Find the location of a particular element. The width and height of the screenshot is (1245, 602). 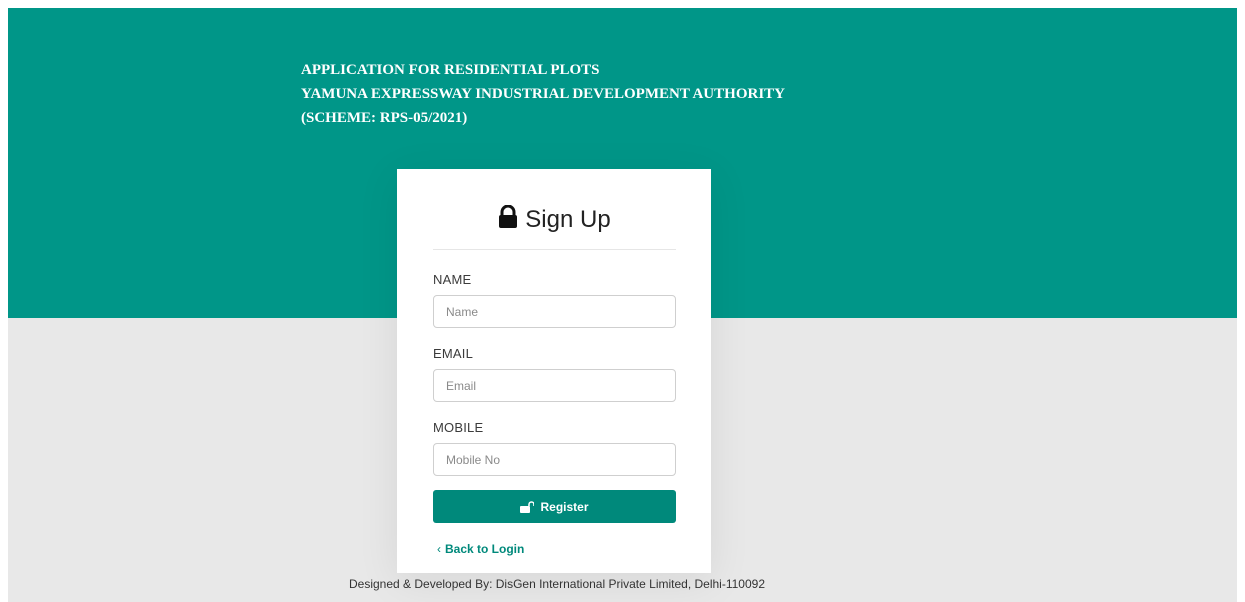

register-label: Register is located at coordinates (564, 506).